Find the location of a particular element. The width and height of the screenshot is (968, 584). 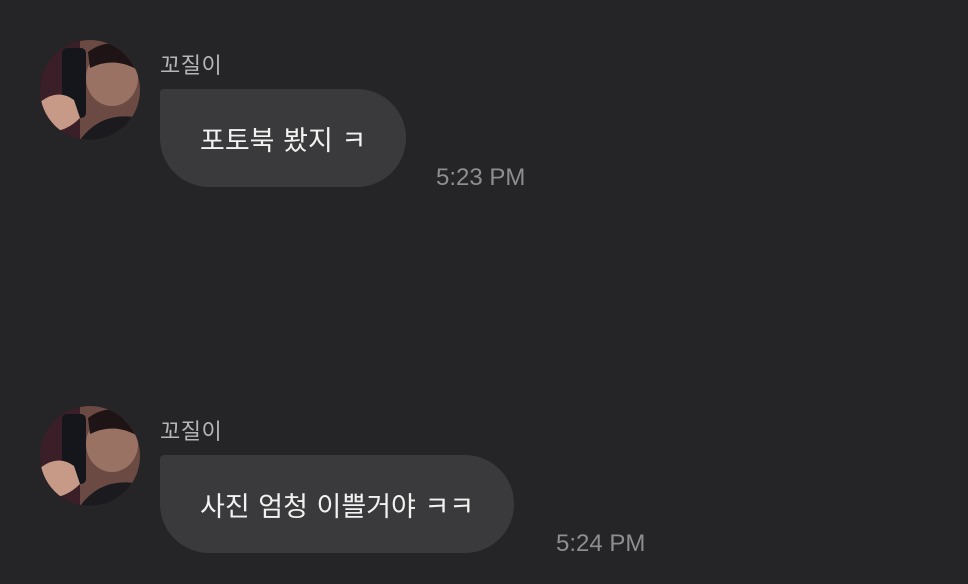

message-bubble: 포토북 봤지 ㅋ is located at coordinates (283, 138).